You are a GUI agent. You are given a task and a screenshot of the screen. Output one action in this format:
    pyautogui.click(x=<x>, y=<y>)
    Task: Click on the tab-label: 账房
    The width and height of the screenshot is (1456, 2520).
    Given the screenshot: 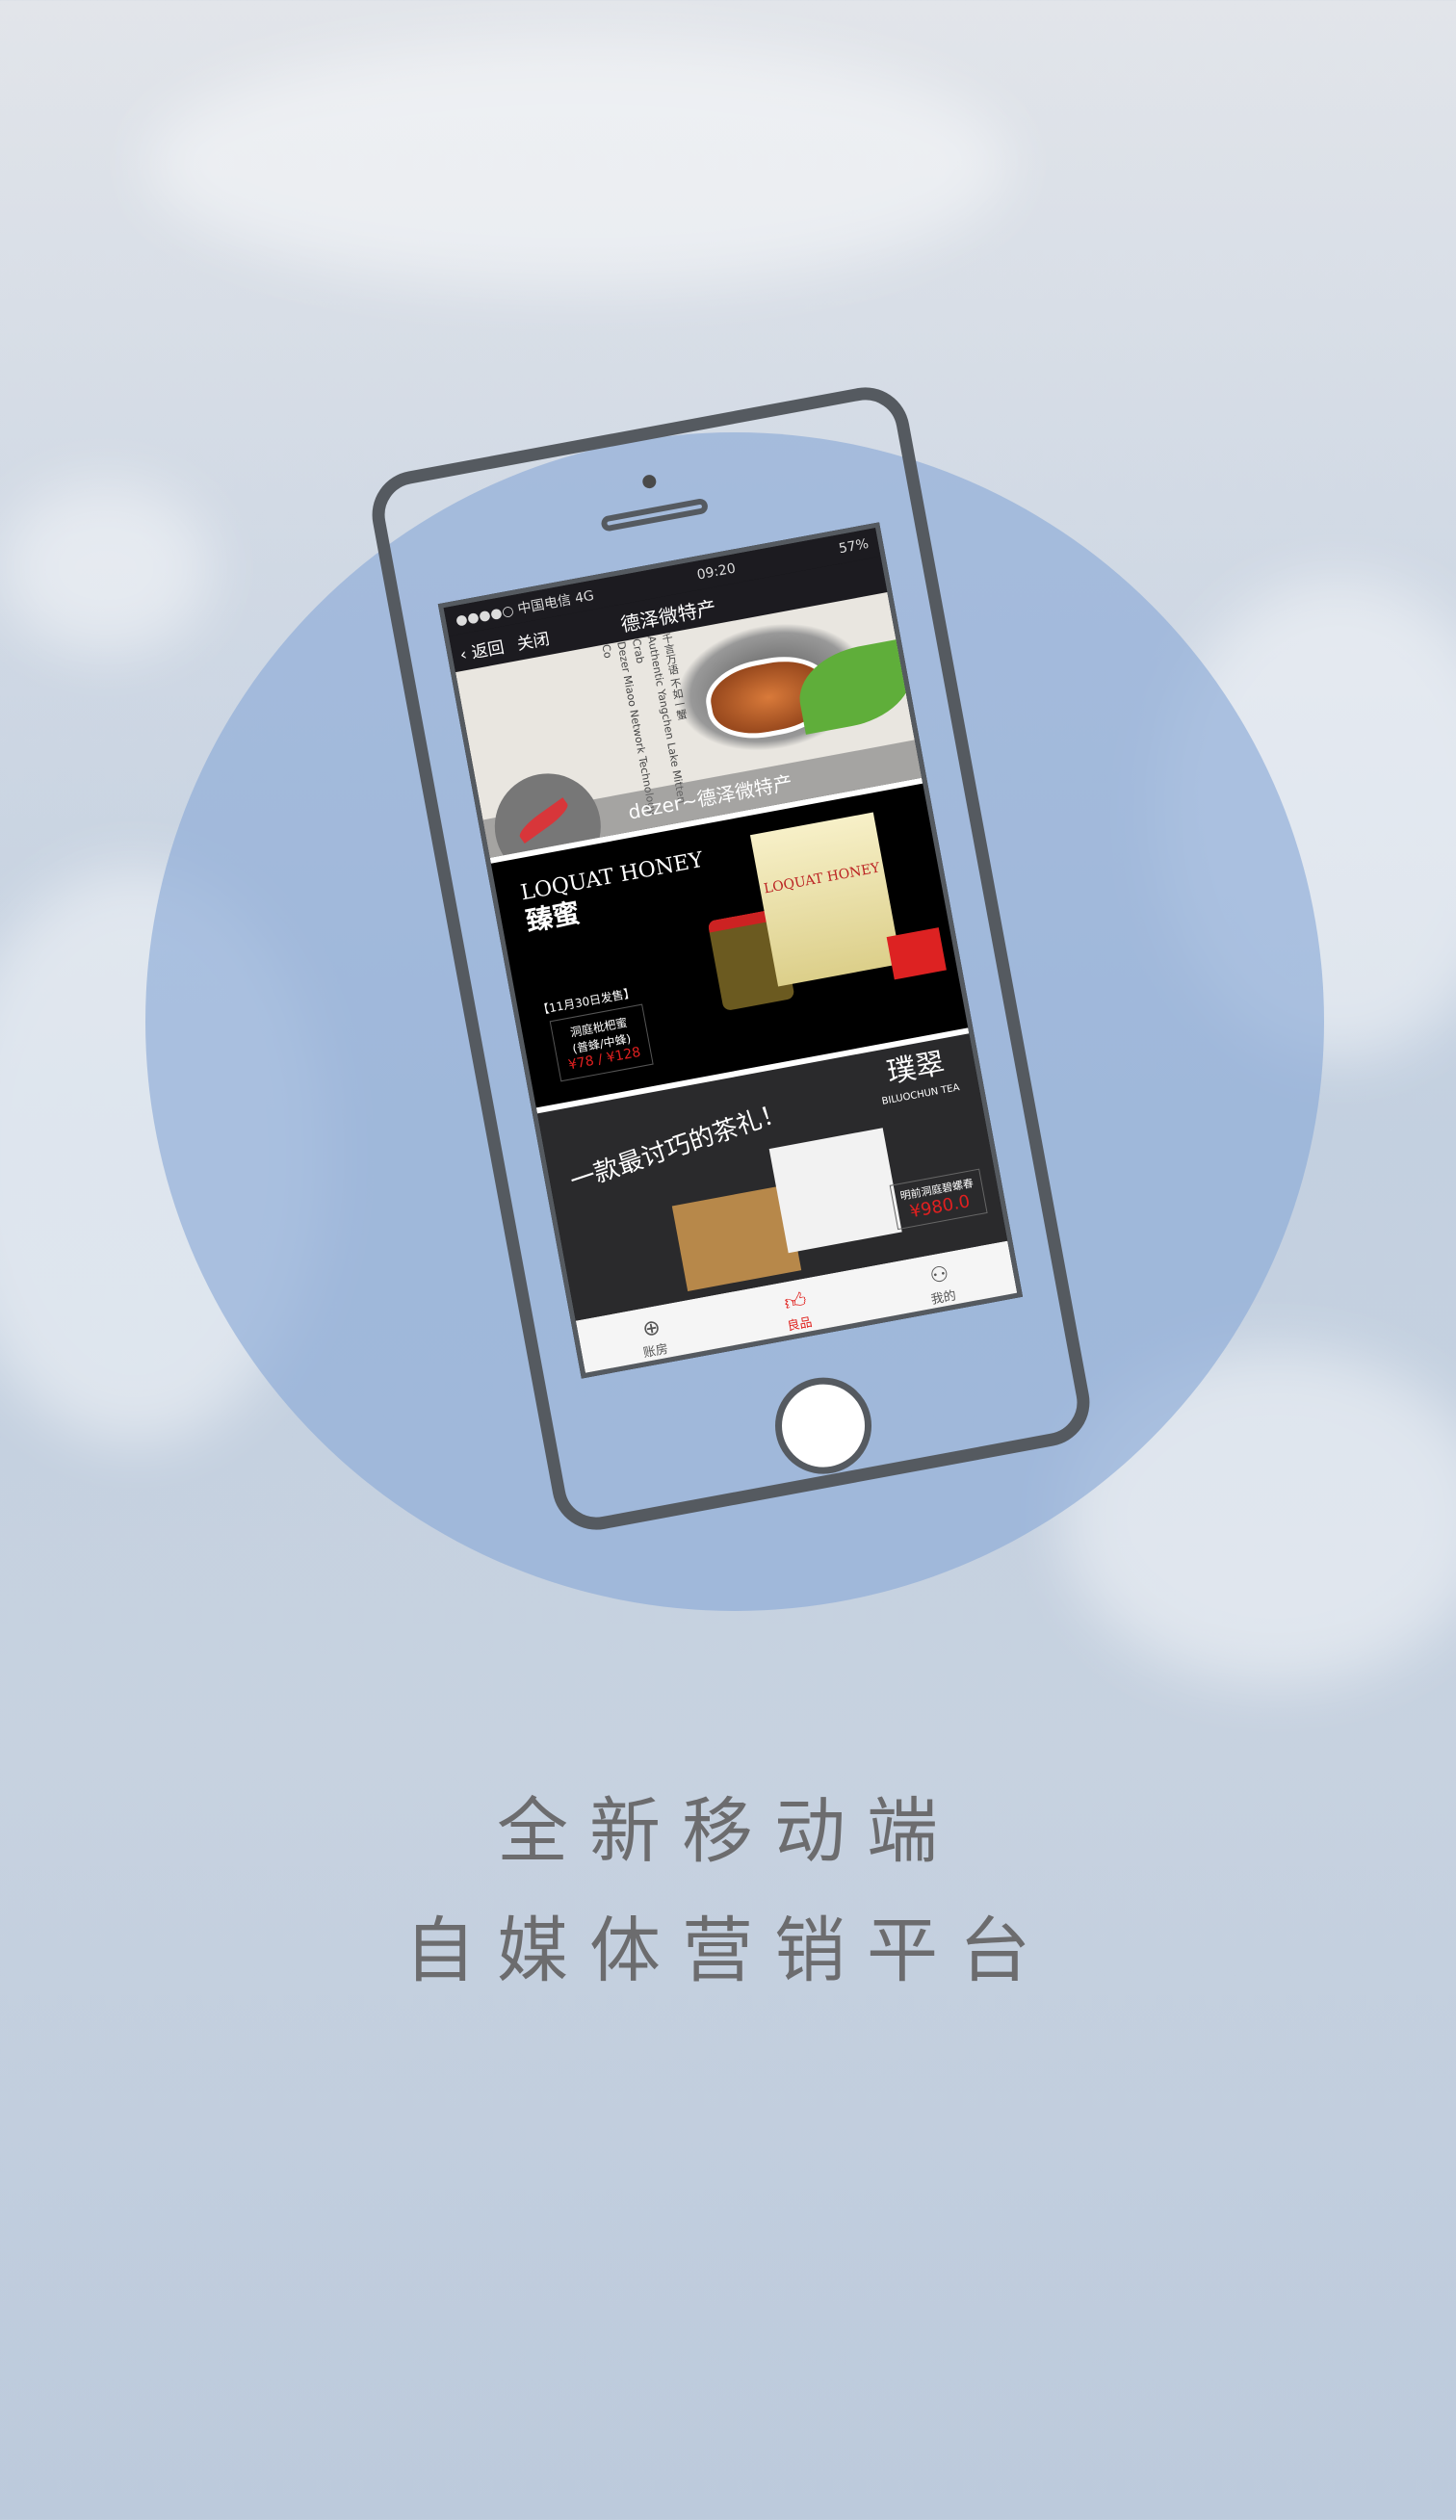 What is the action you would take?
    pyautogui.click(x=656, y=1351)
    